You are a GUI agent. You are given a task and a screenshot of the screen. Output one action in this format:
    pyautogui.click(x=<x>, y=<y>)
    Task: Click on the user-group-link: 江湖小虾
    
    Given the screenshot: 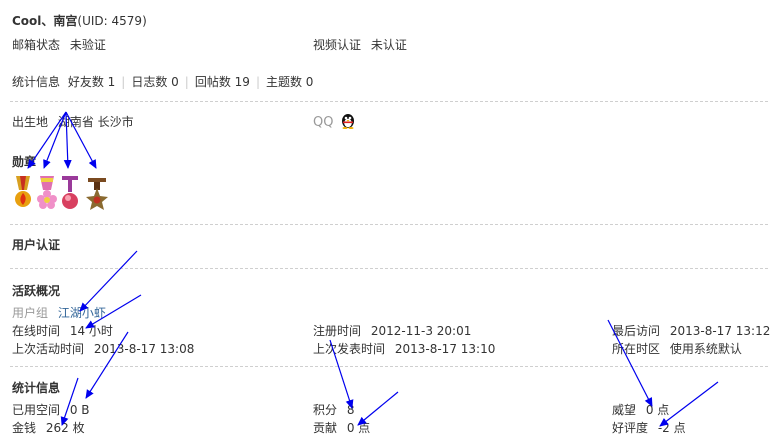 What is the action you would take?
    pyautogui.click(x=82, y=313)
    